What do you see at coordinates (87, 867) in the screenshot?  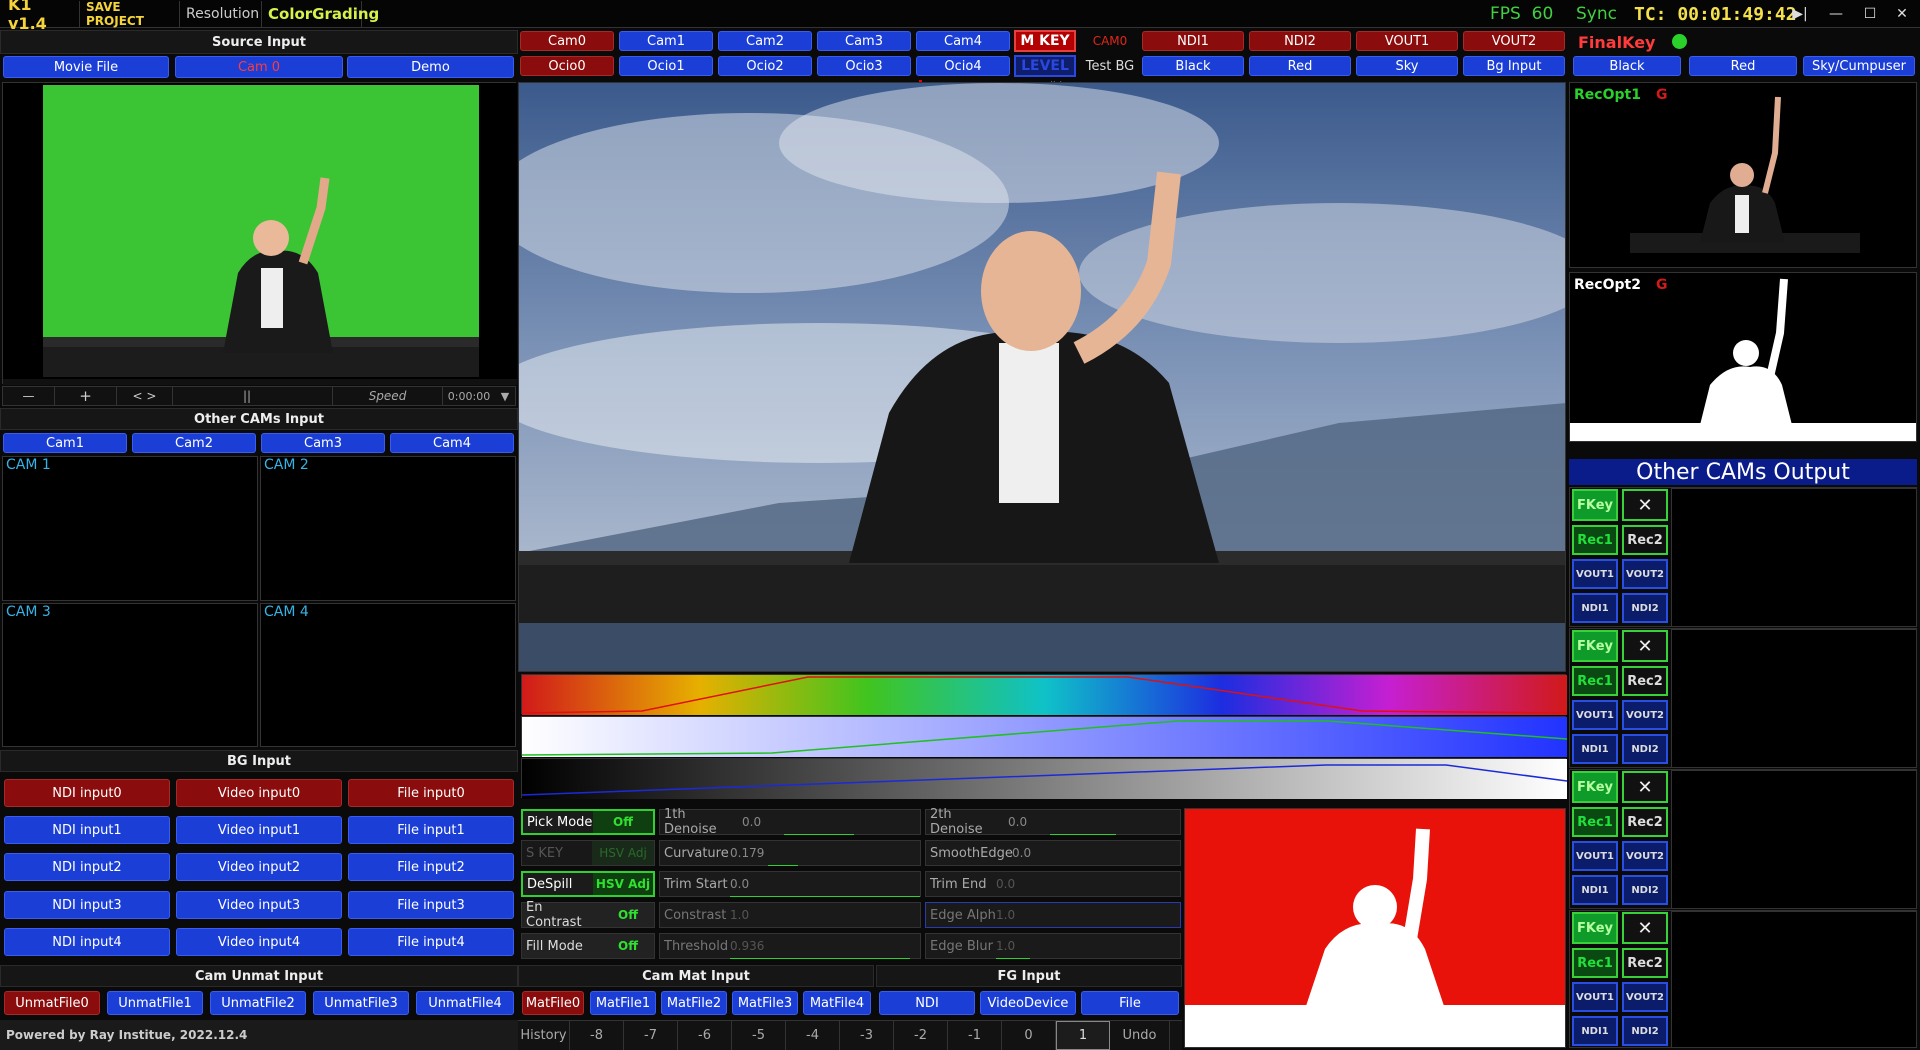 I see `ndi-input2-button: NDI input2` at bounding box center [87, 867].